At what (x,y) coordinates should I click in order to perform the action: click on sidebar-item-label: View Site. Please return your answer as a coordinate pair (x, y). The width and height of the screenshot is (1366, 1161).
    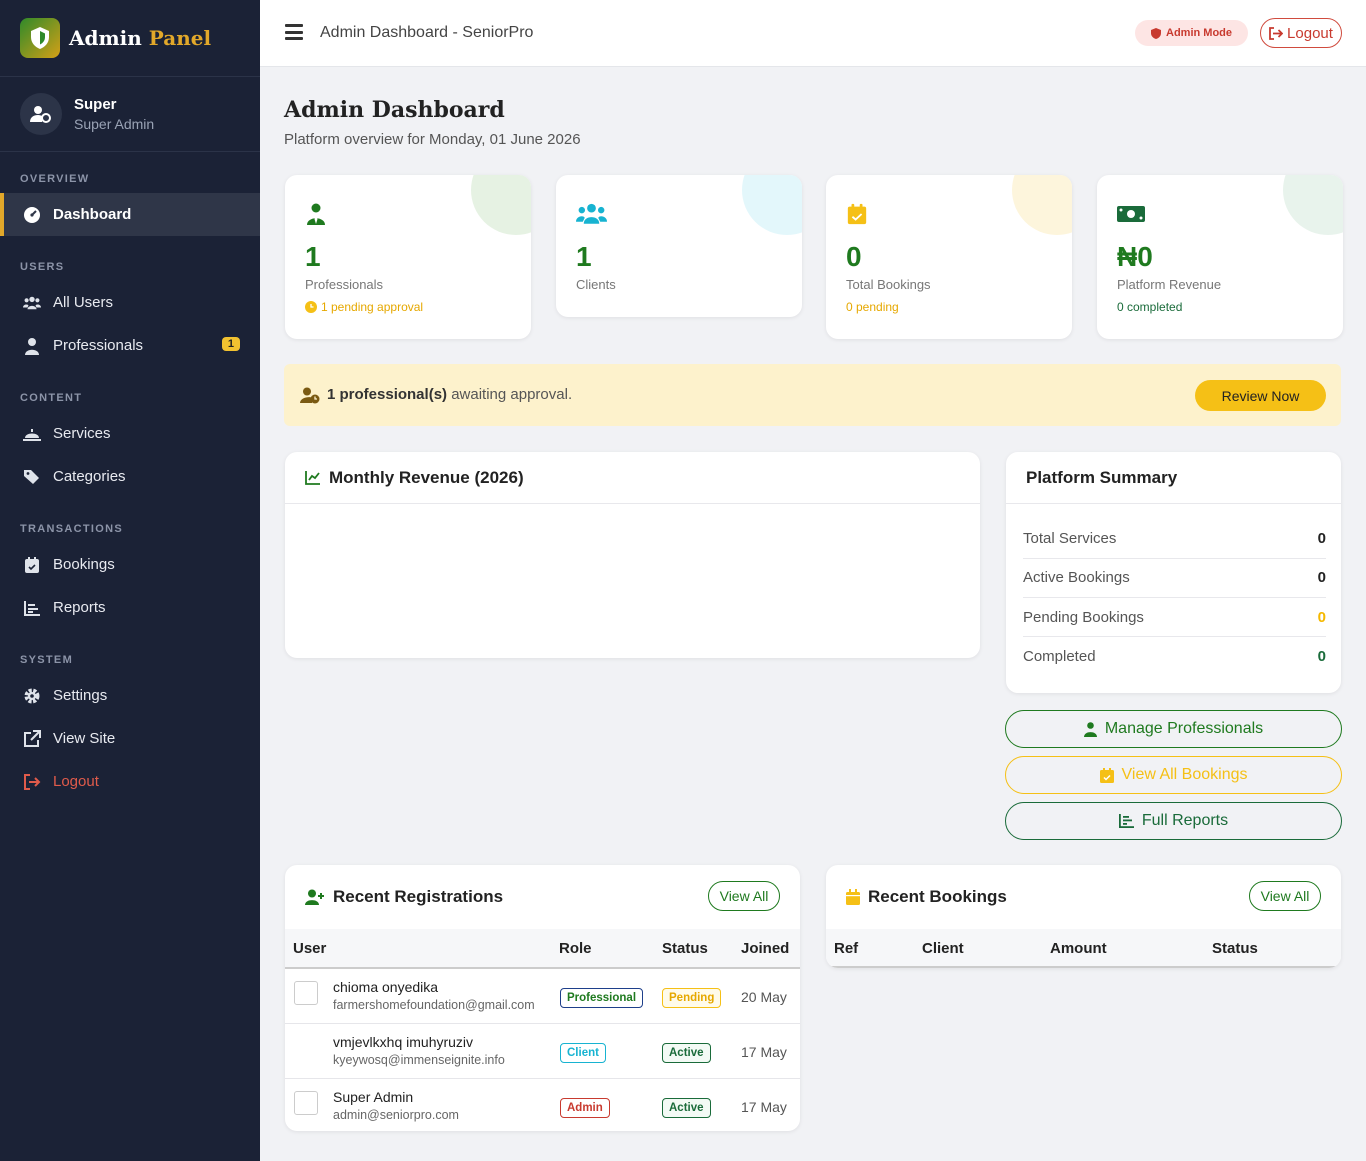
    Looking at the image, I should click on (84, 738).